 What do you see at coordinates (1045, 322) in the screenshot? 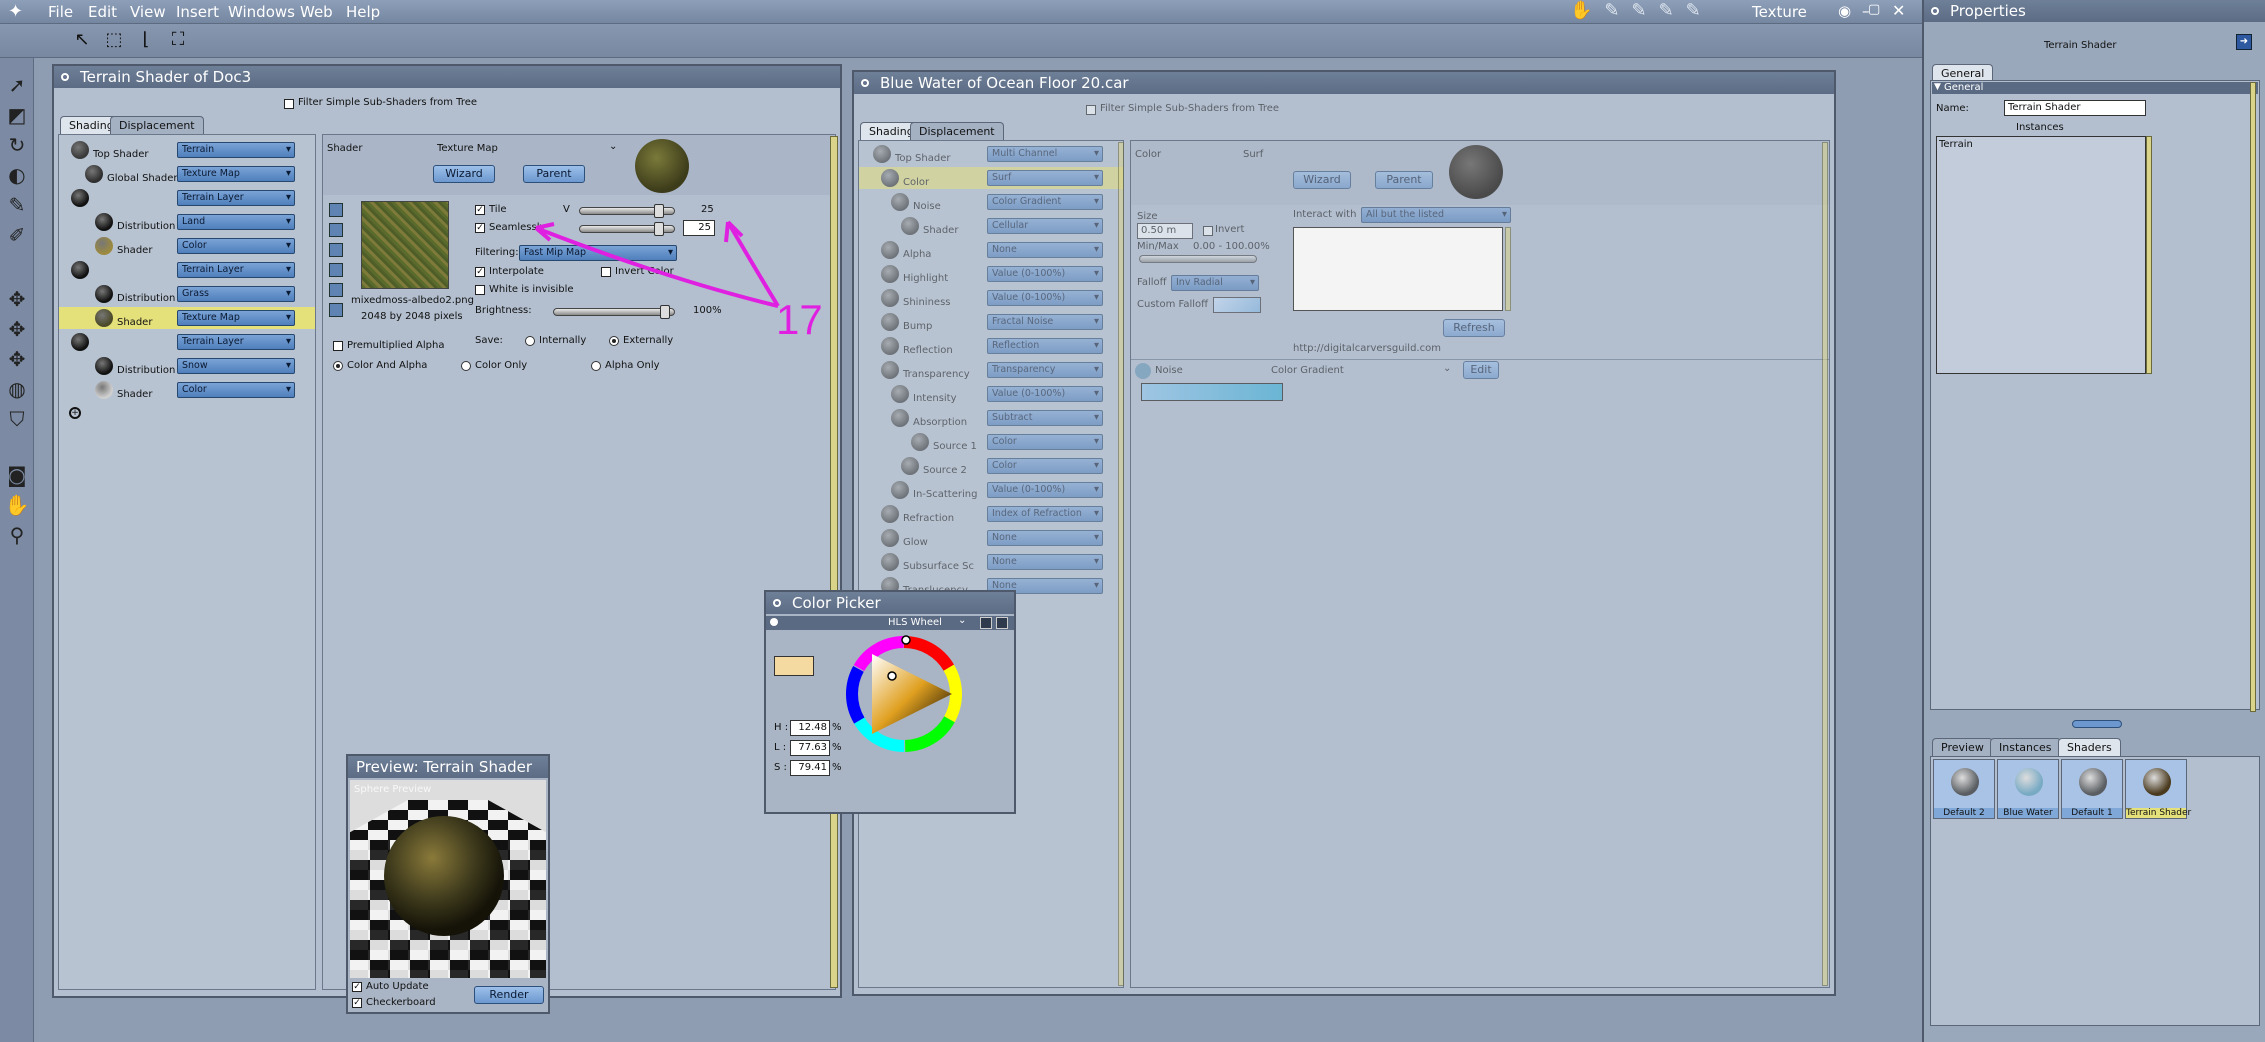
I see `water-tree-row-dropdown: Fractal Noise` at bounding box center [1045, 322].